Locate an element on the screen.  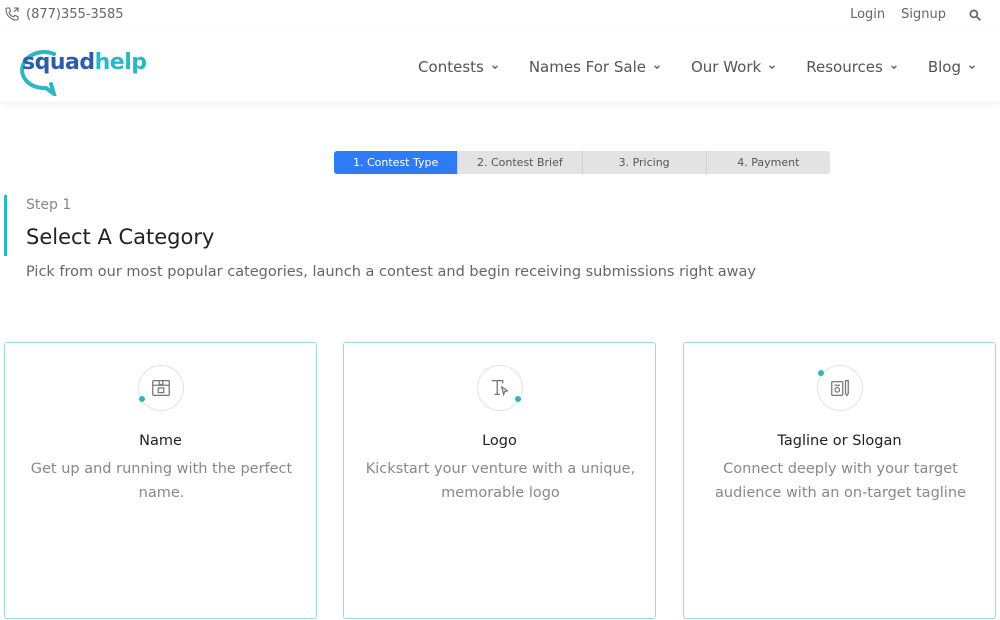
nav-contests: Contests is located at coordinates (458, 67).